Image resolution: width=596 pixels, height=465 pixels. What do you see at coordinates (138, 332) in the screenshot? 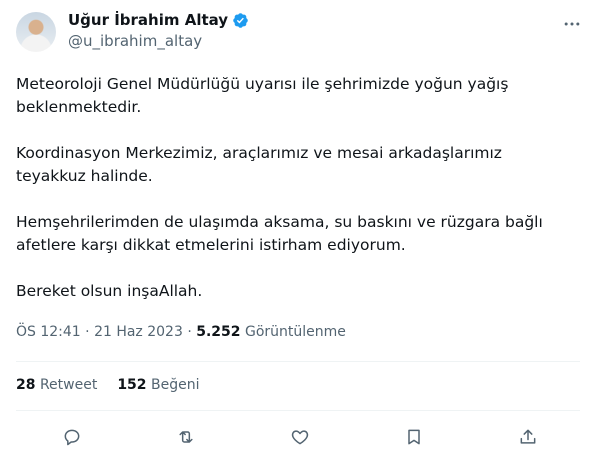
I see `tweet-date: 21 Haz 2023` at bounding box center [138, 332].